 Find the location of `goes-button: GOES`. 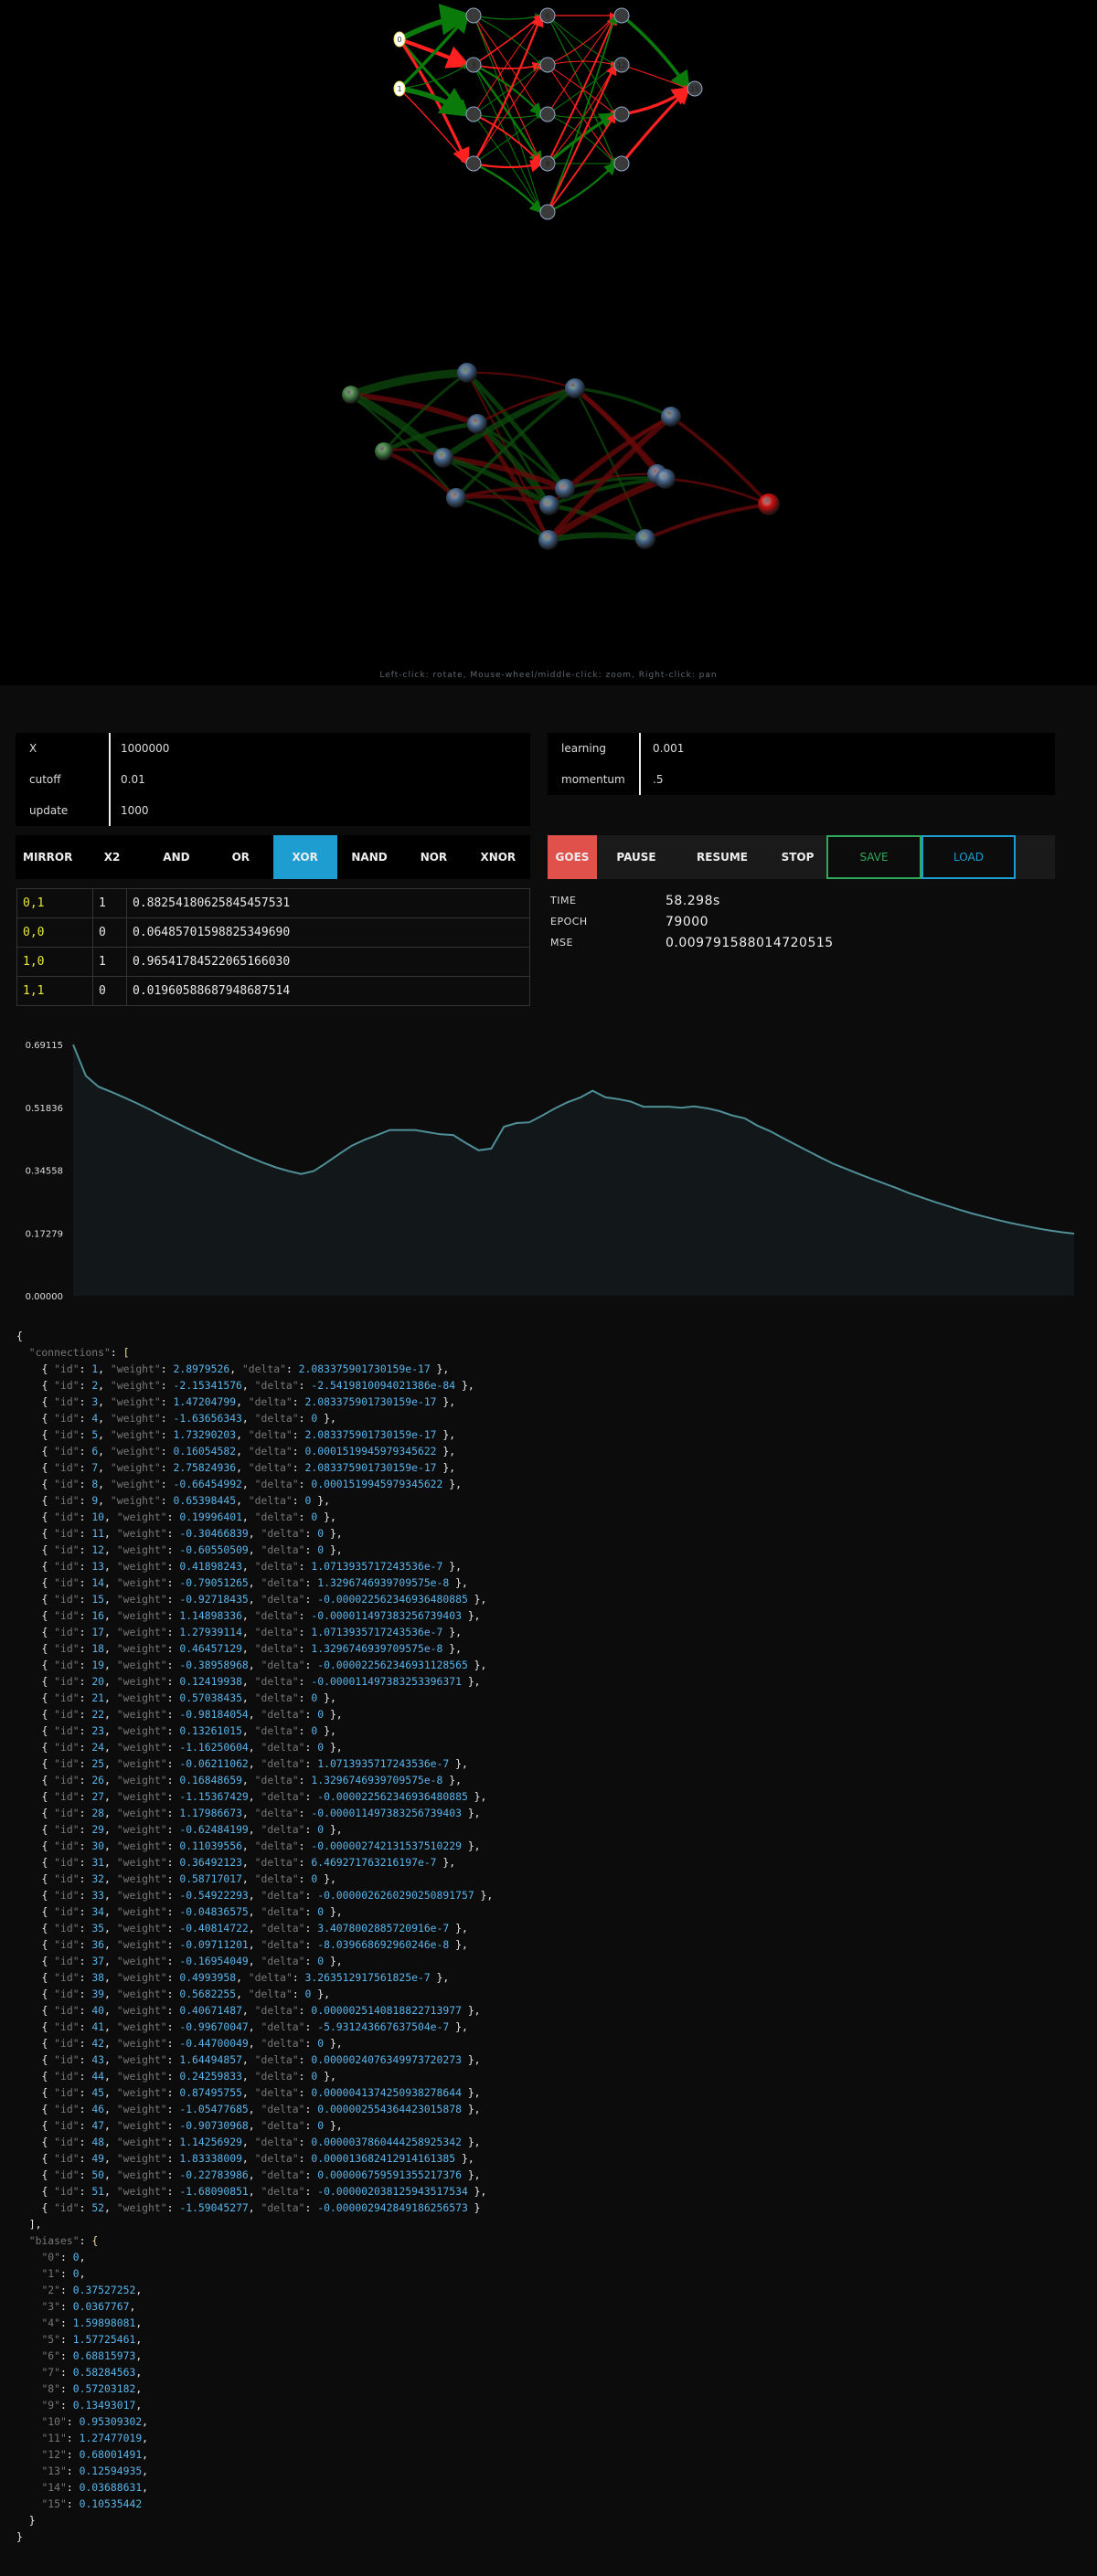

goes-button: GOES is located at coordinates (573, 857).